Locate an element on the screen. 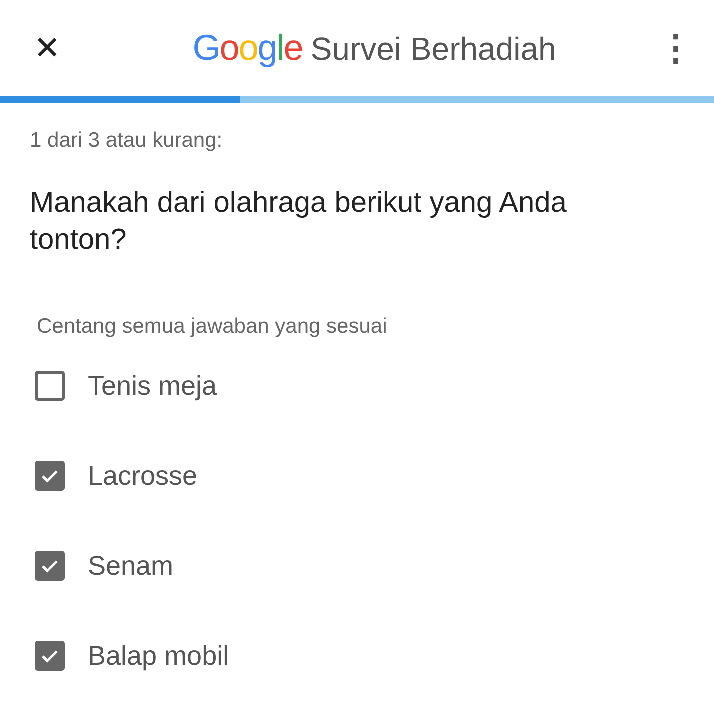  option-label: Lacrosse is located at coordinates (143, 476).